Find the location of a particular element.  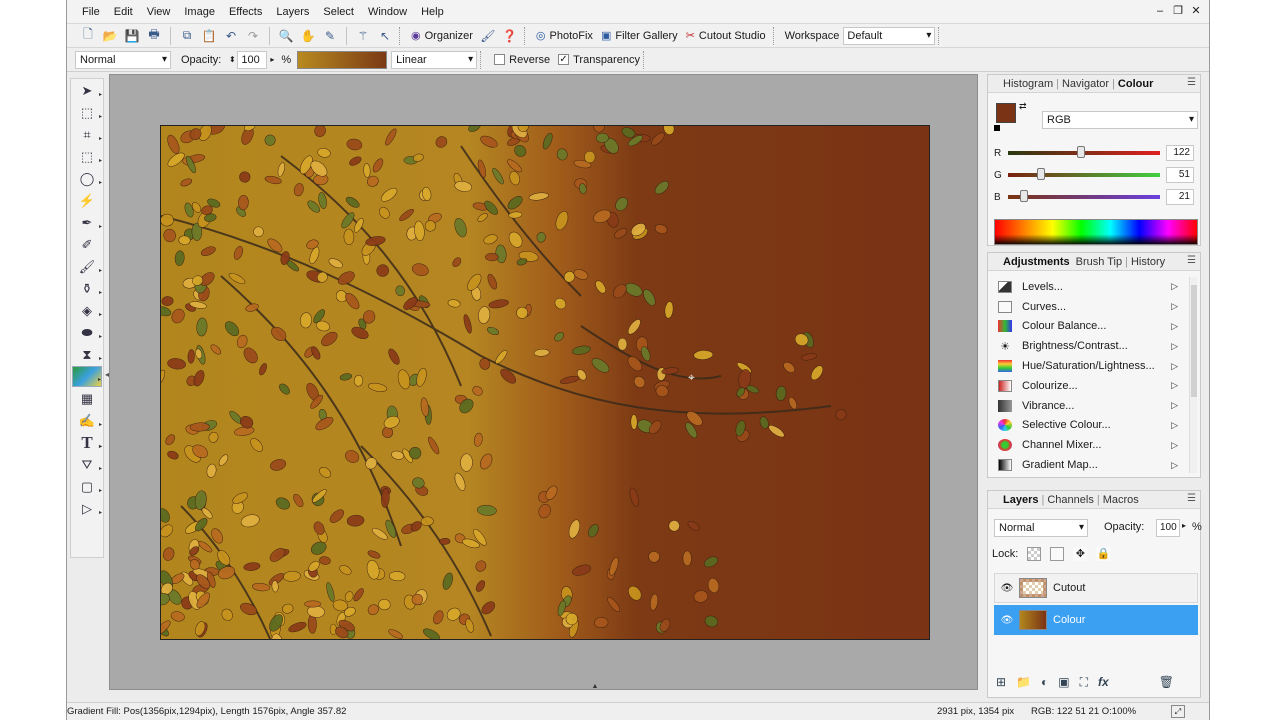

tab-navigator: Navigator is located at coordinates (1085, 84).